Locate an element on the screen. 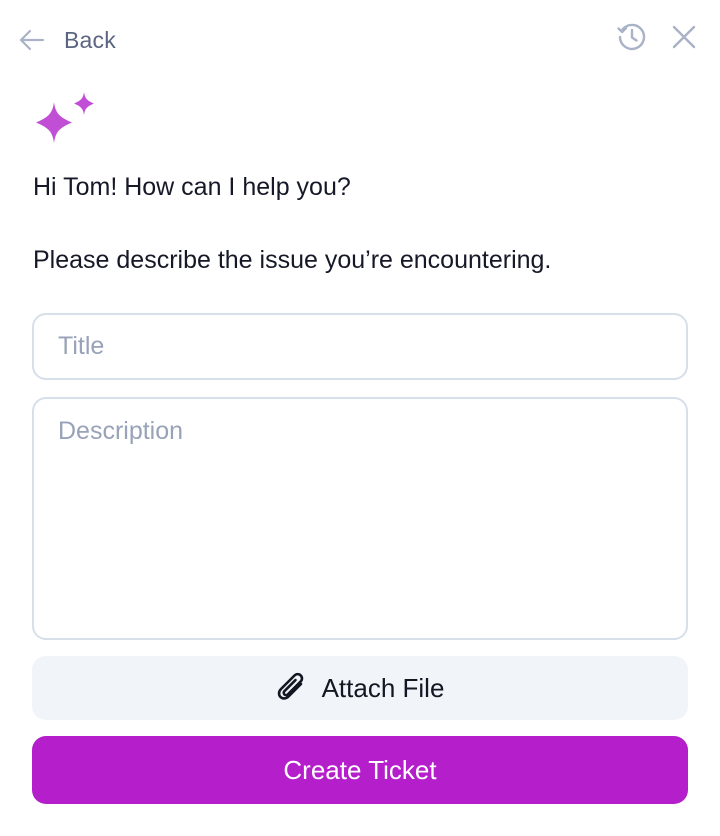 The image size is (720, 836). title-input is located at coordinates (360, 346).